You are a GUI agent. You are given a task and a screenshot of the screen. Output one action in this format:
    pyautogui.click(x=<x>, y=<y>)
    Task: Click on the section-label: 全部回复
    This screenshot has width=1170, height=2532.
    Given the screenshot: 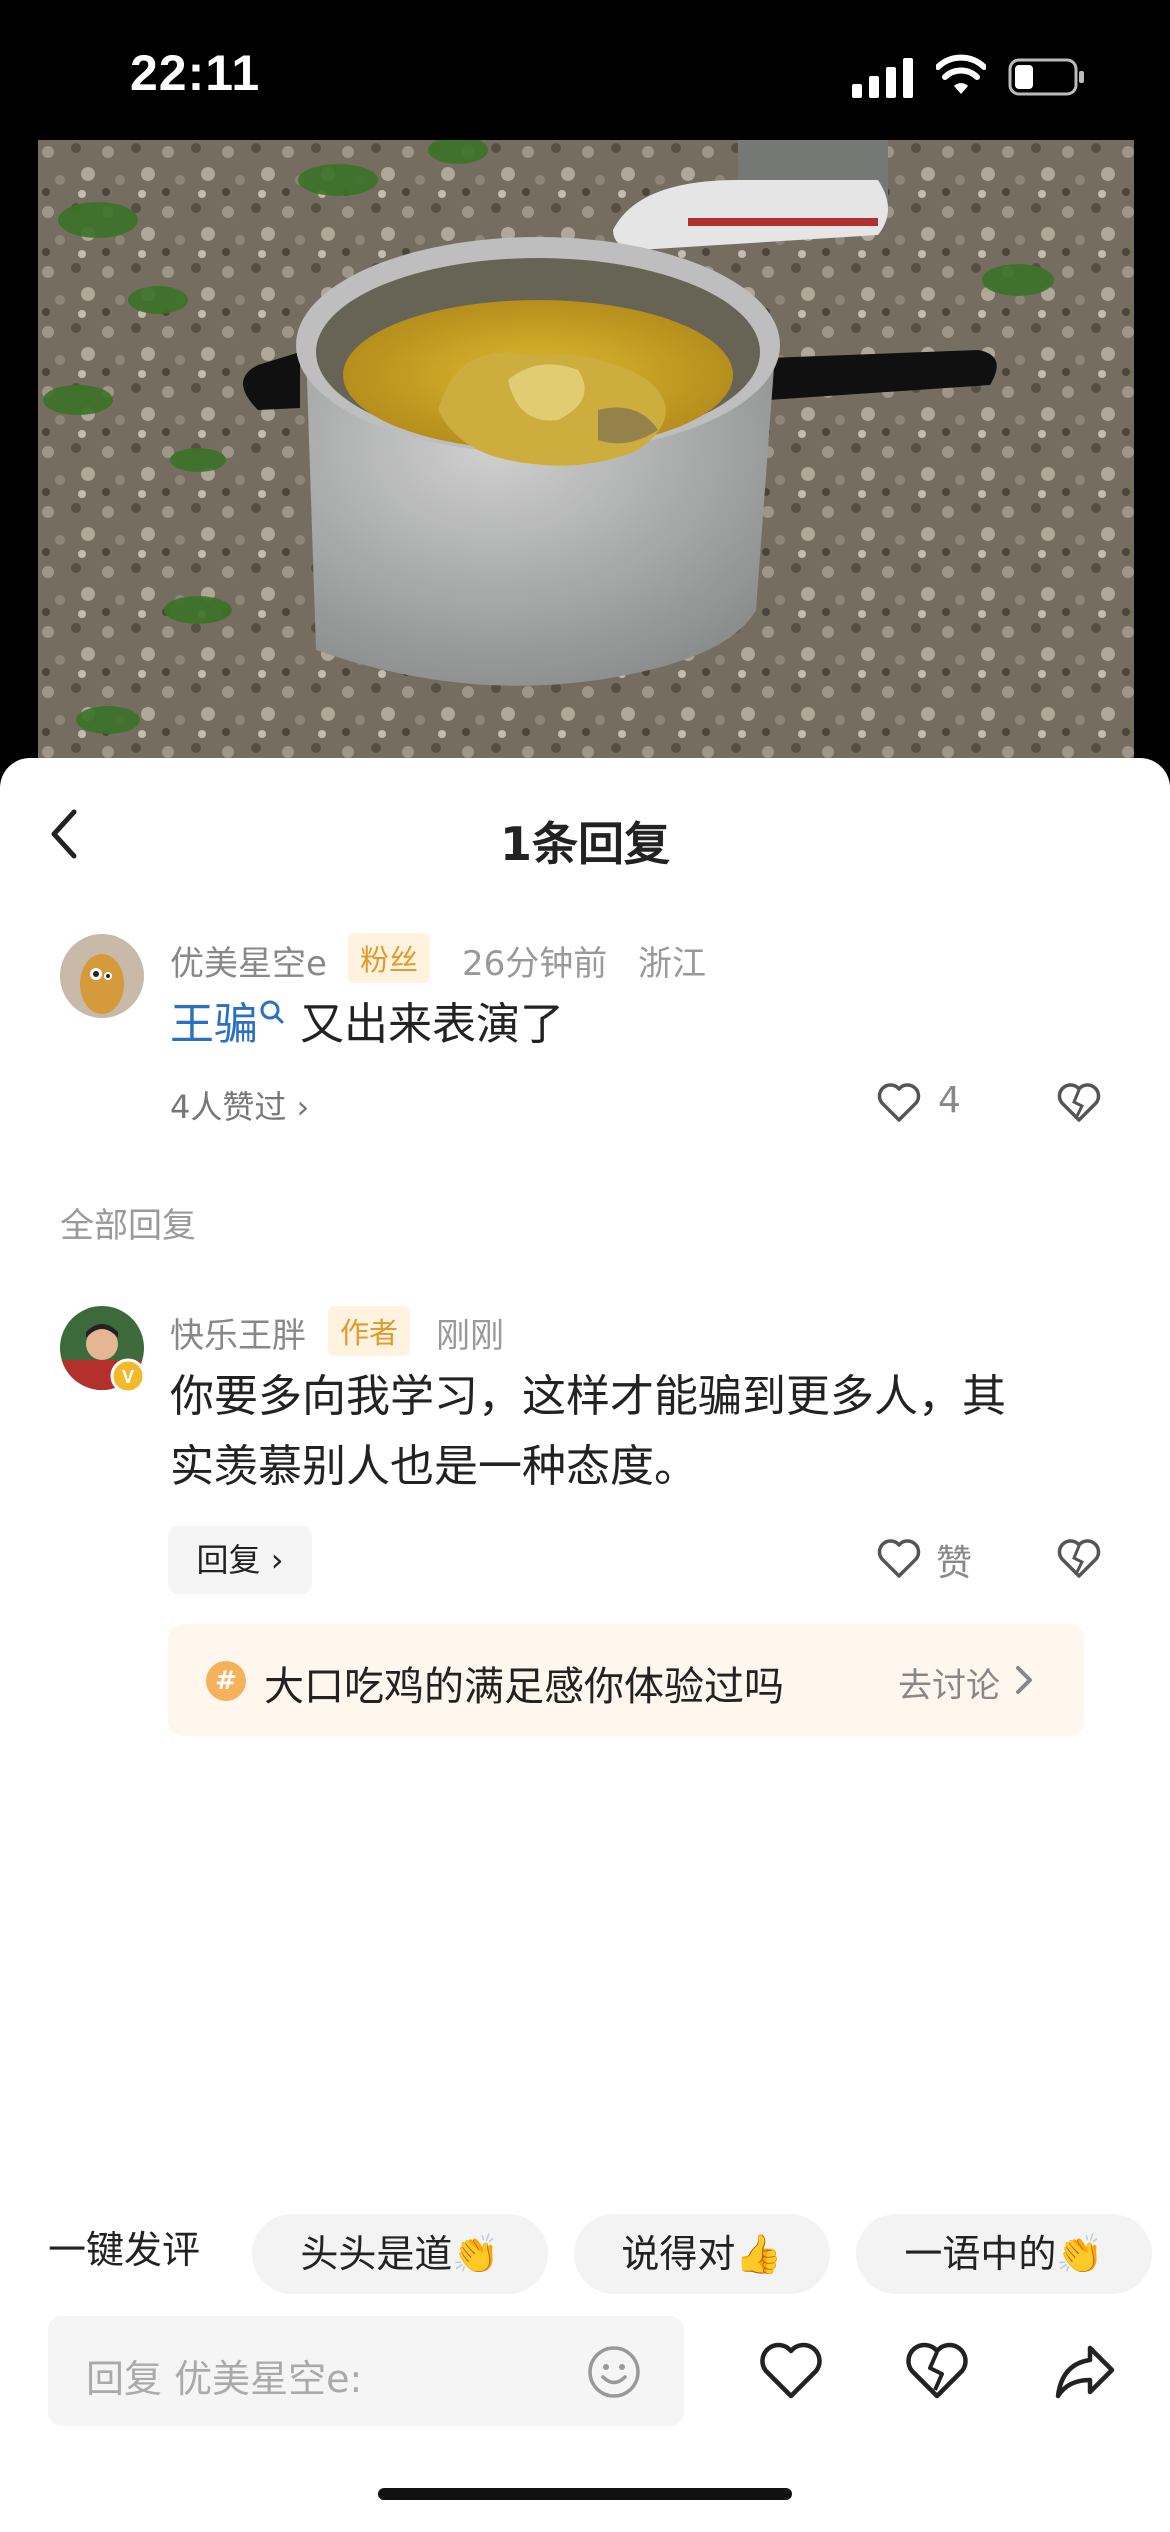 What is the action you would take?
    pyautogui.click(x=128, y=1226)
    